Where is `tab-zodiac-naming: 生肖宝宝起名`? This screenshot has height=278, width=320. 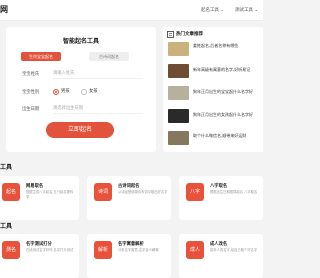
tab-zodiac-naming: 生肖宝宝起名 is located at coordinates (41, 56).